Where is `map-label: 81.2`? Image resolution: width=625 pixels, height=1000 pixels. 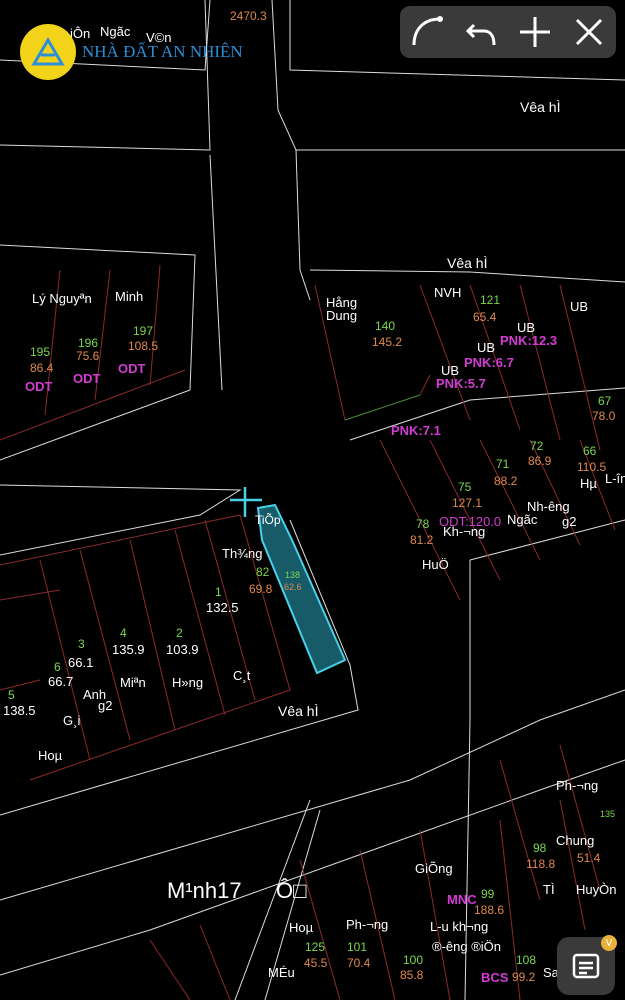
map-label: 81.2 is located at coordinates (422, 540).